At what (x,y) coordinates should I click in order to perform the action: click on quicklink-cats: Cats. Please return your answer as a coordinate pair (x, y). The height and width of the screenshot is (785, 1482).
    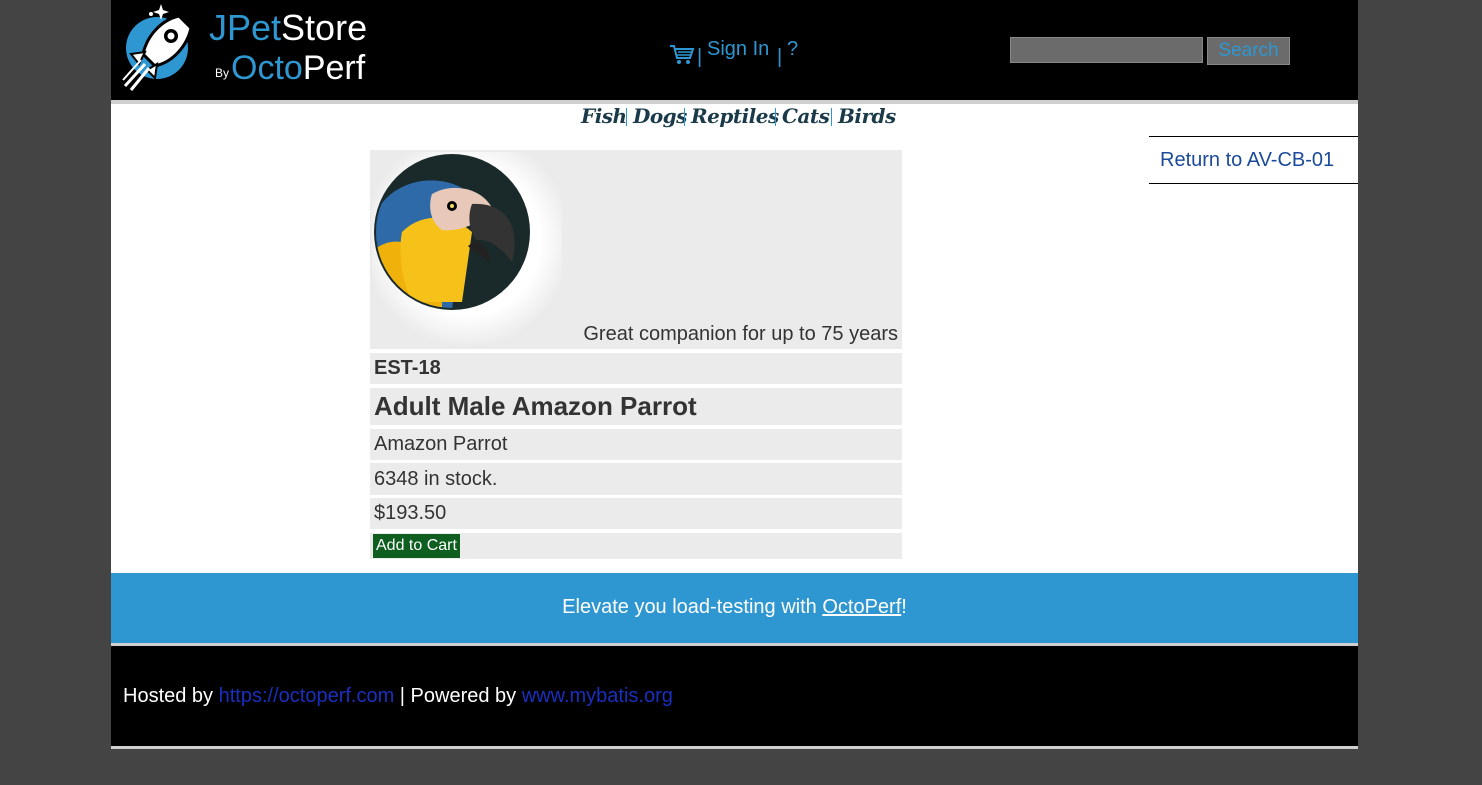
    Looking at the image, I should click on (806, 116).